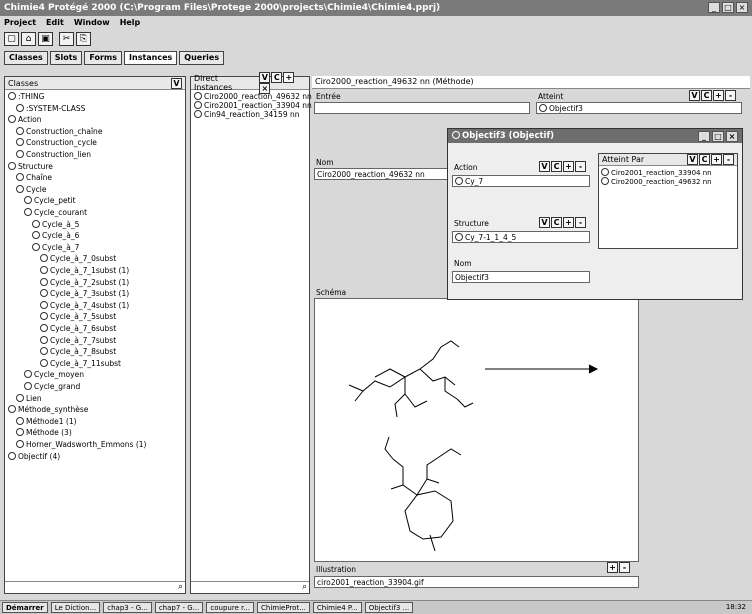 Image resolution: width=752 pixels, height=614 pixels. Describe the element at coordinates (25, 119) in the screenshot. I see `class-tree-item: Action` at that location.